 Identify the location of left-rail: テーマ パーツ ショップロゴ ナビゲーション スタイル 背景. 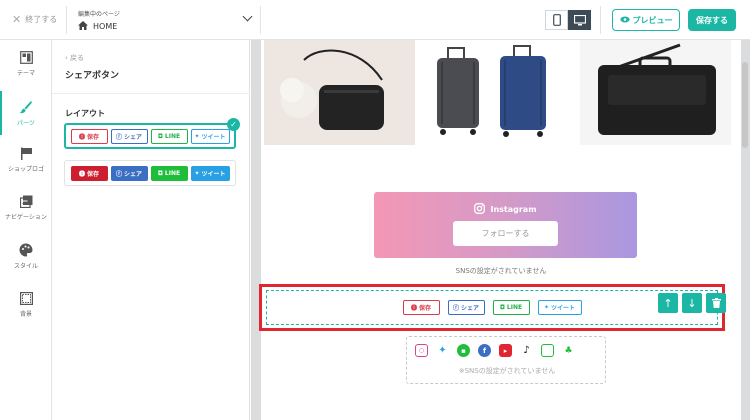
(26, 230).